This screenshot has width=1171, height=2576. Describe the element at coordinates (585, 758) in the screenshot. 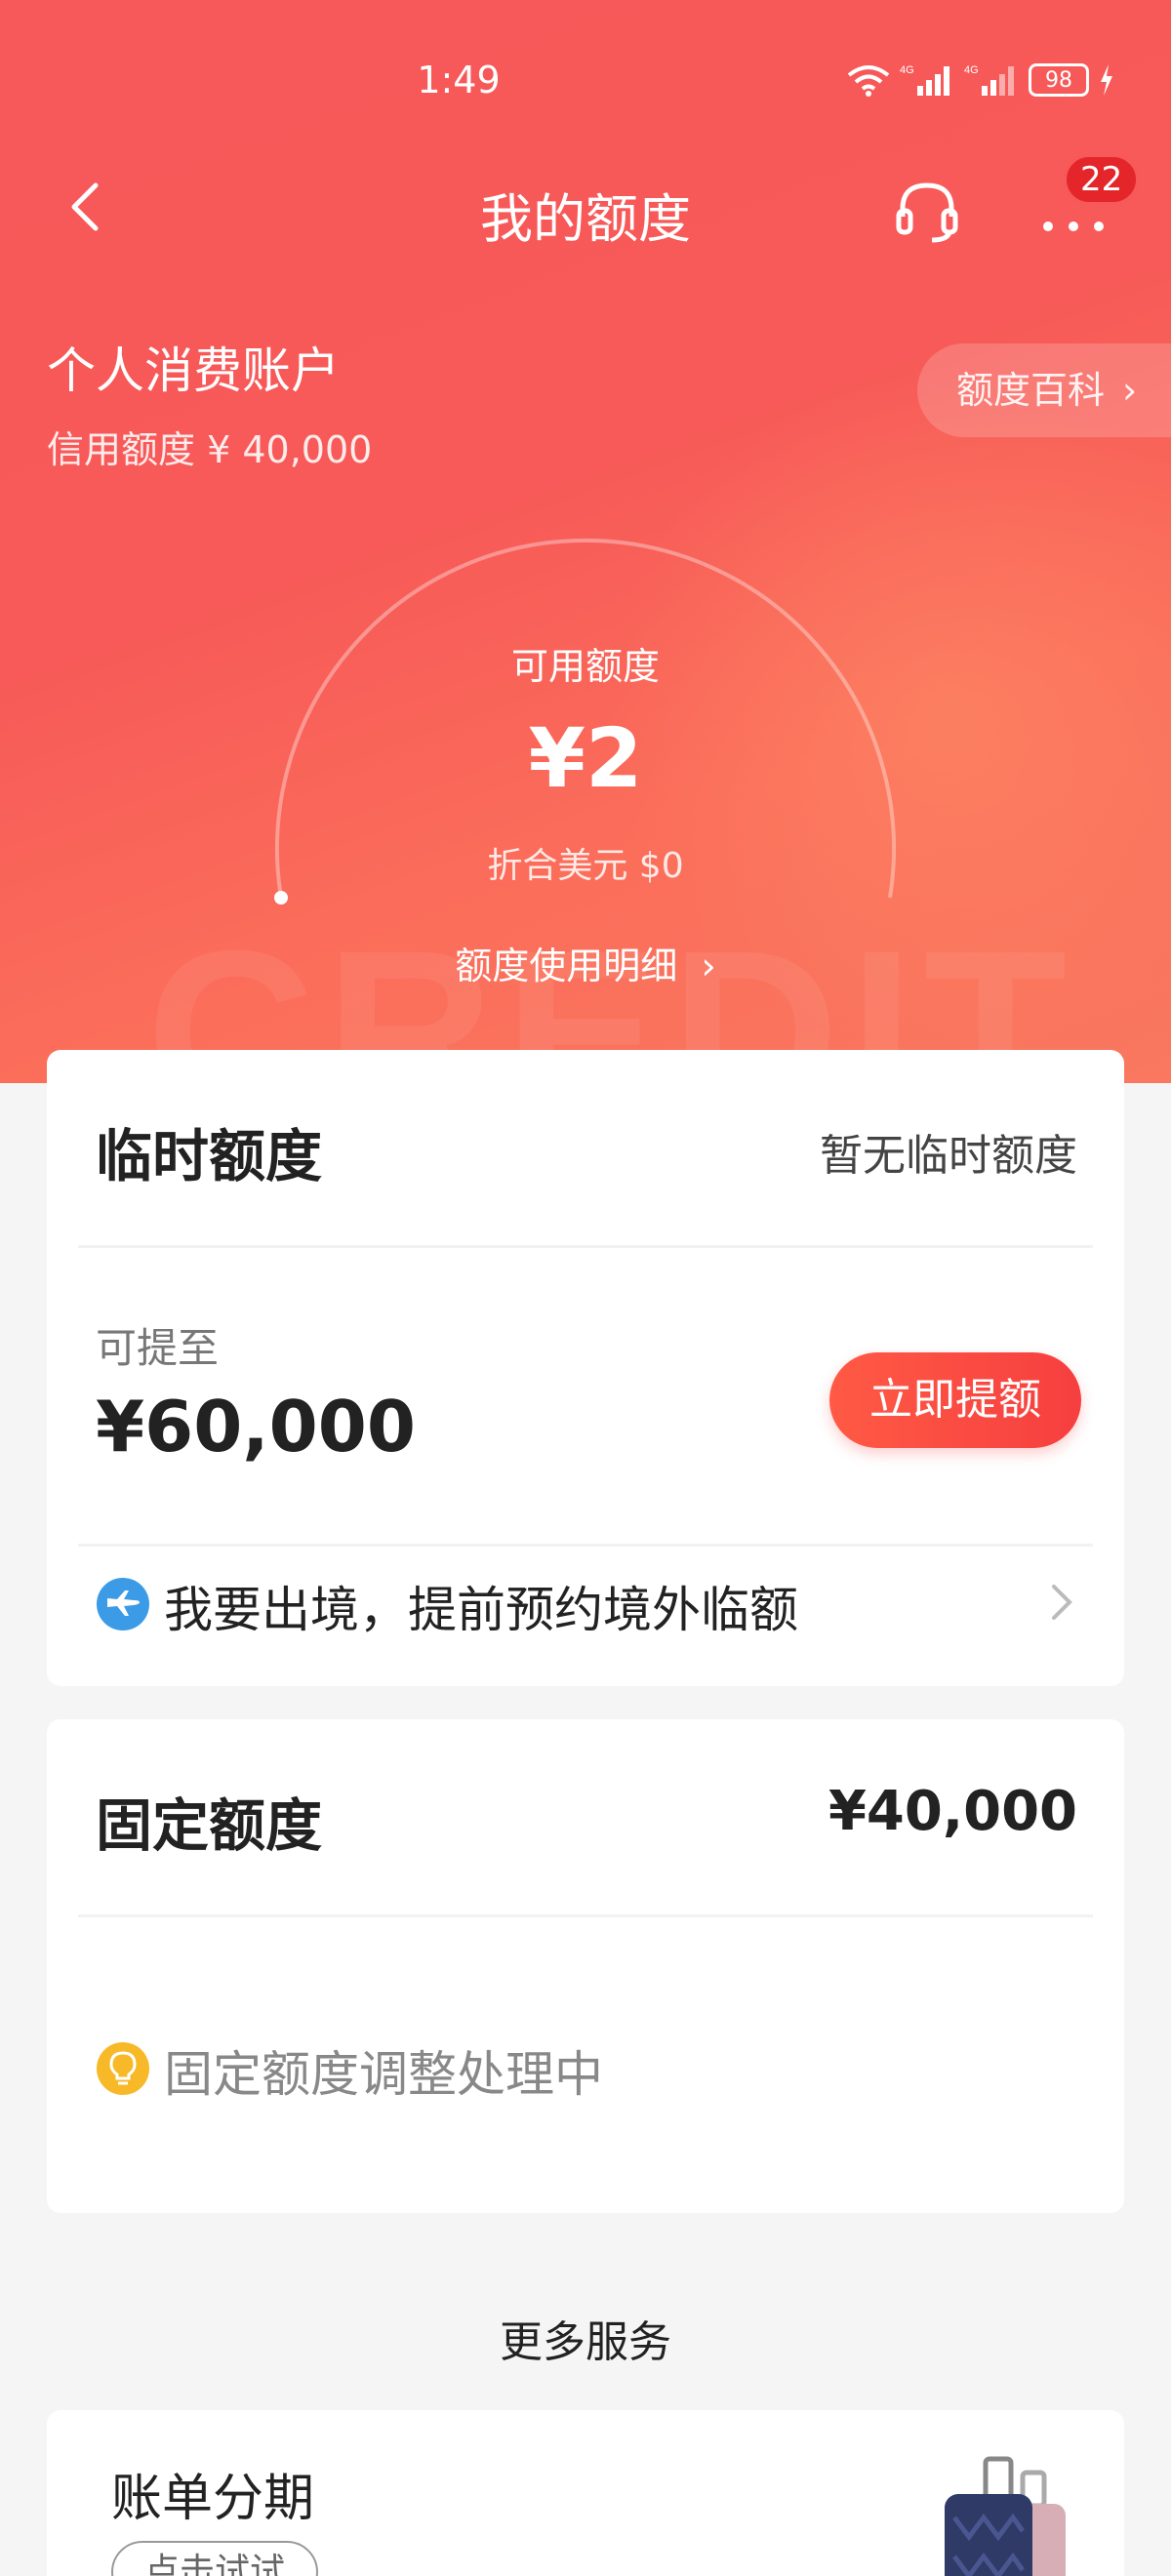

I see `available-value: ¥2` at that location.